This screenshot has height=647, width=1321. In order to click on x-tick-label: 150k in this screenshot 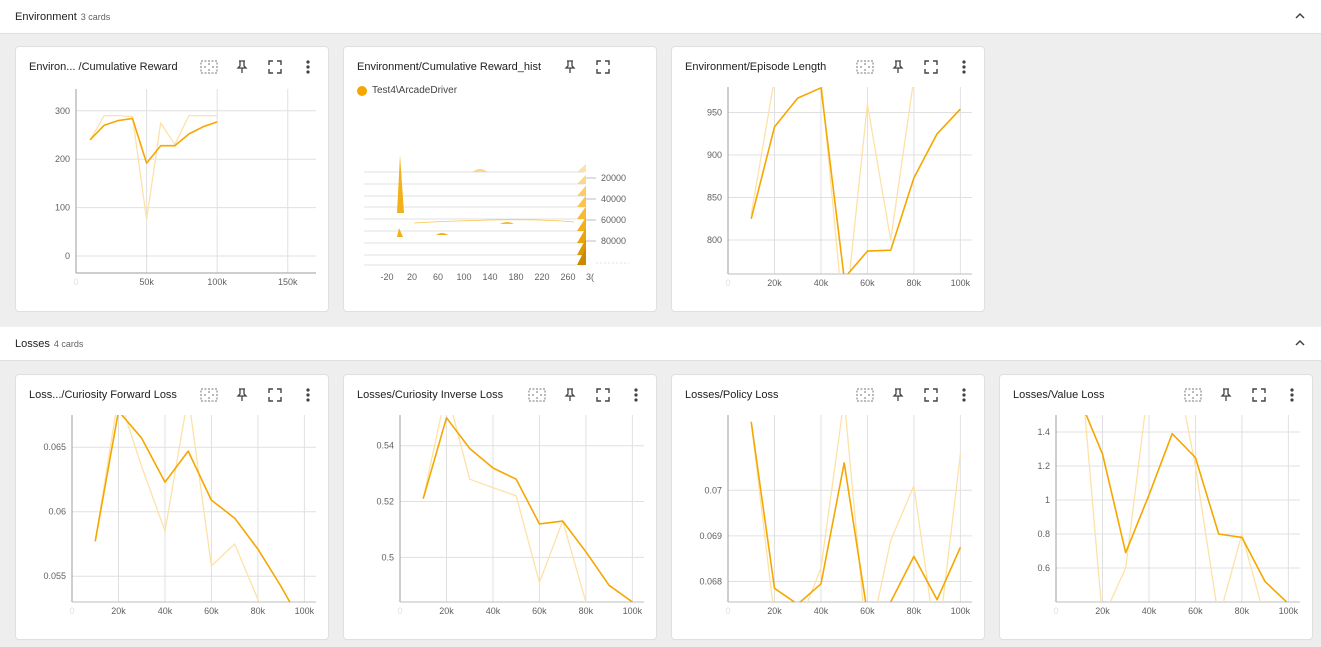, I will do `click(288, 282)`.